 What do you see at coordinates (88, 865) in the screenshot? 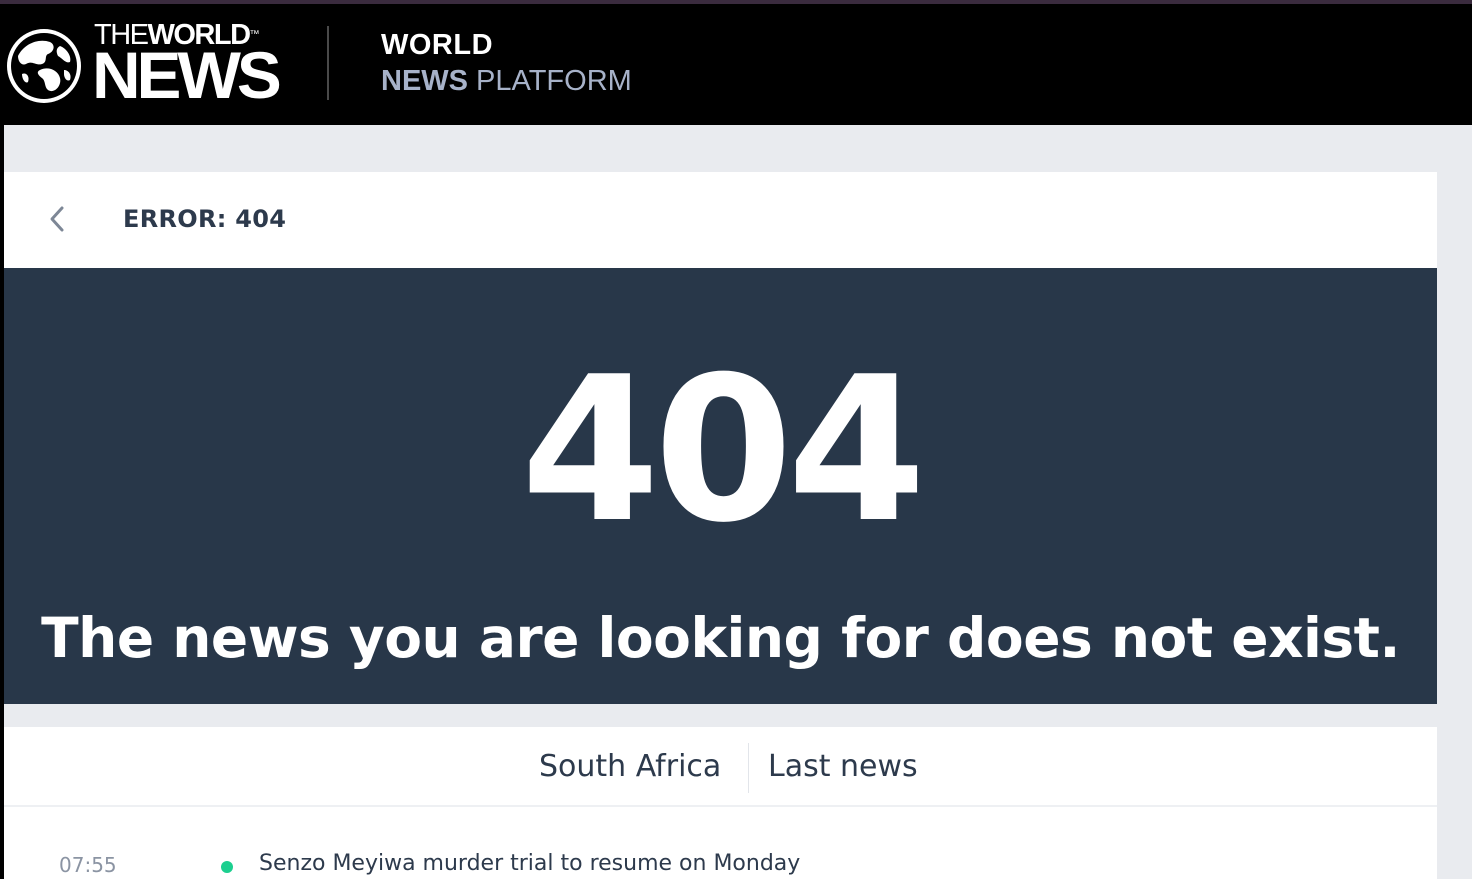
I see `news-time: 07:55` at bounding box center [88, 865].